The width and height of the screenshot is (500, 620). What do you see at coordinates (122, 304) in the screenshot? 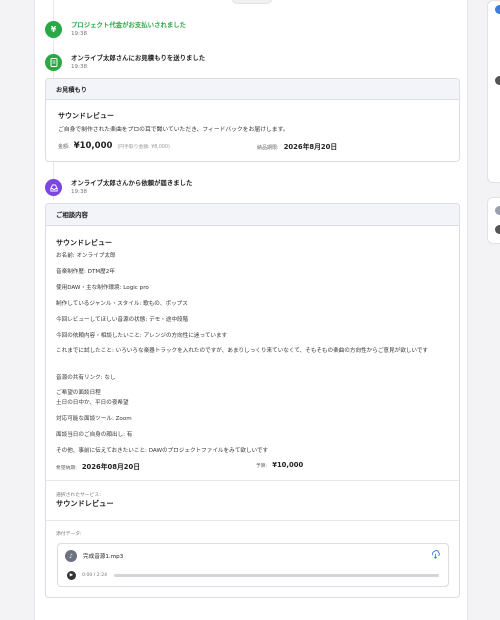
I see `request-line: 制作しているジャンル・スタイル: 歌もの、ポップス` at bounding box center [122, 304].